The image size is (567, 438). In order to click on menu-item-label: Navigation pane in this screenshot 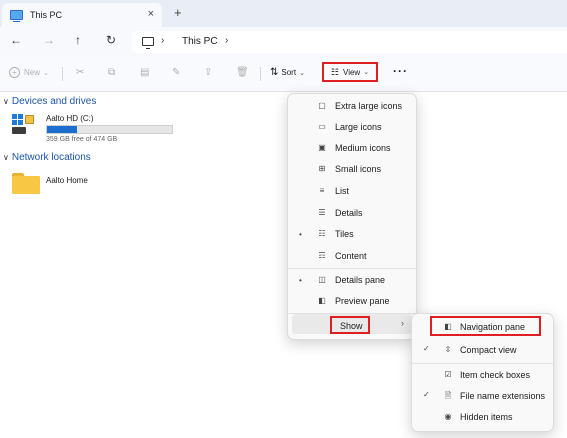, I will do `click(493, 327)`.